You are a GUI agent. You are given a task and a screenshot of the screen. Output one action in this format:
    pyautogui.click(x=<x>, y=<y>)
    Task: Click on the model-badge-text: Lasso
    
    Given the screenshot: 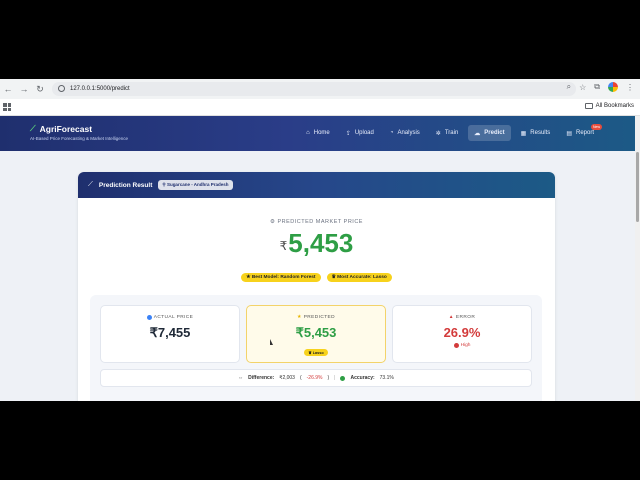 What is the action you would take?
    pyautogui.click(x=318, y=353)
    